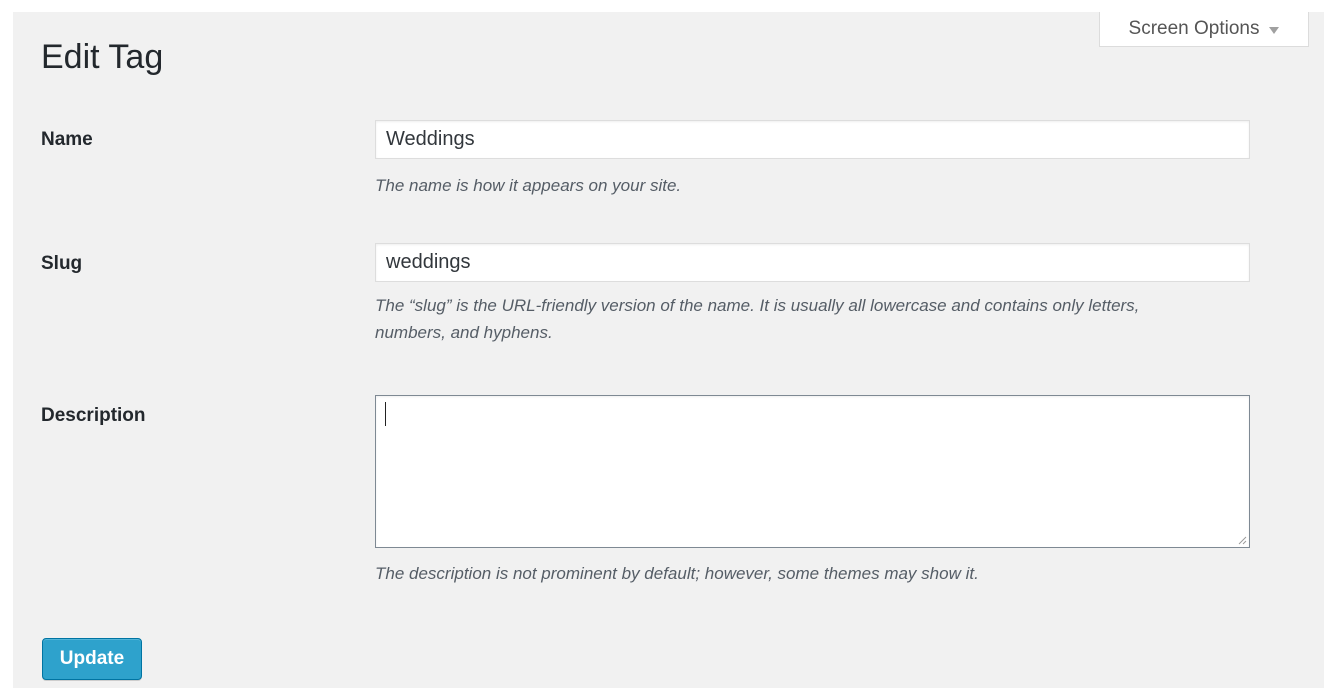 This screenshot has width=1324, height=688. What do you see at coordinates (102, 57) in the screenshot?
I see `page-title: Edit Tag` at bounding box center [102, 57].